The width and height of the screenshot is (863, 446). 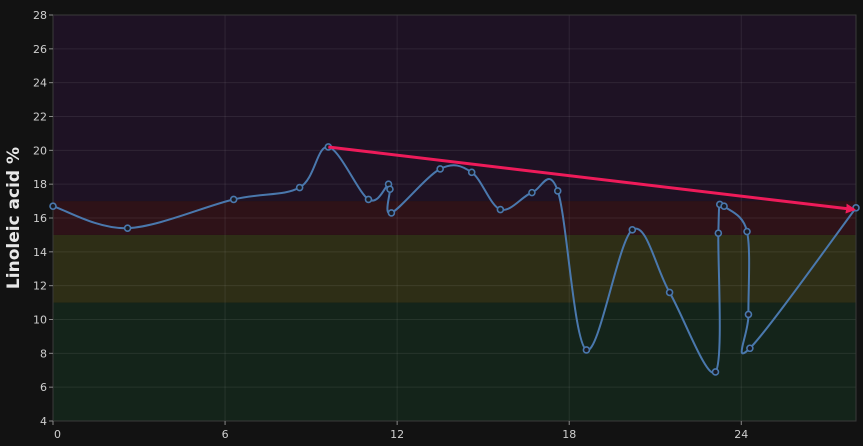 What do you see at coordinates (40, 117) in the screenshot?
I see `y-tick-label: 22` at bounding box center [40, 117].